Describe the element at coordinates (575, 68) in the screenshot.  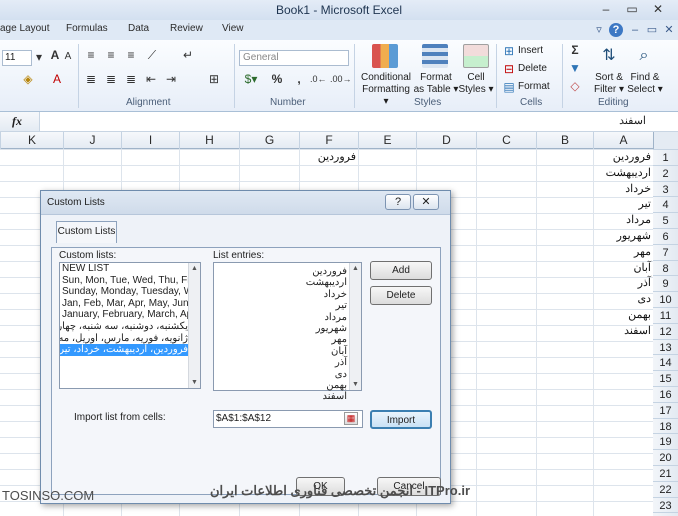
I see `fill-icon: ▼` at that location.